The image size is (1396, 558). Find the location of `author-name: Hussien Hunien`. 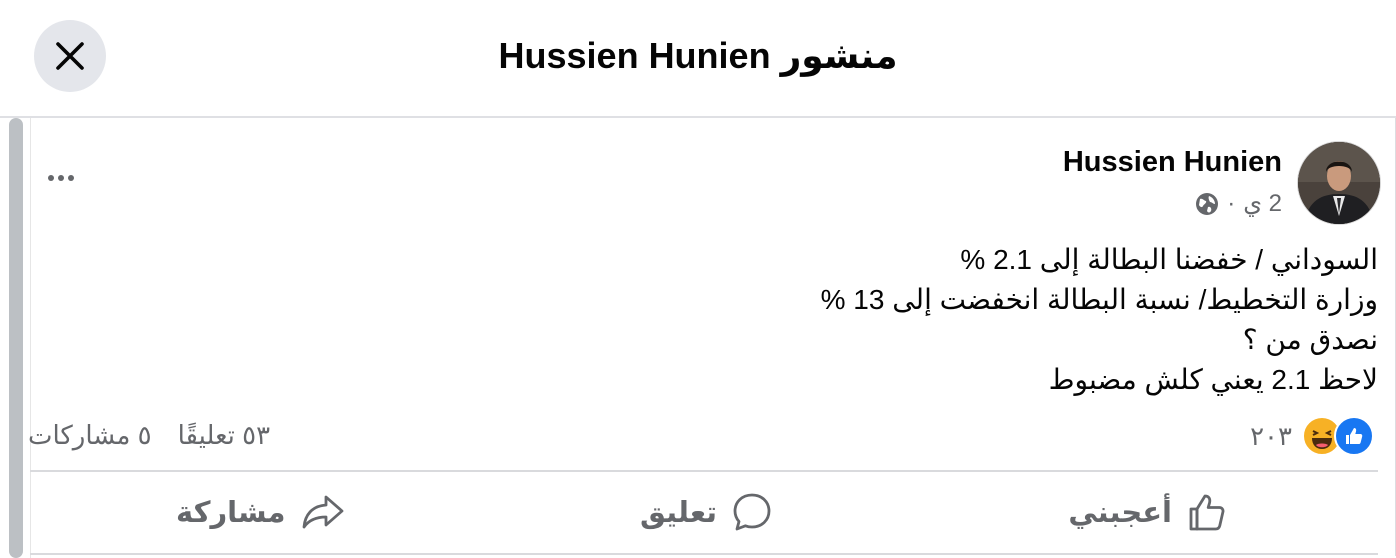

author-name: Hussien Hunien is located at coordinates (1172, 162).